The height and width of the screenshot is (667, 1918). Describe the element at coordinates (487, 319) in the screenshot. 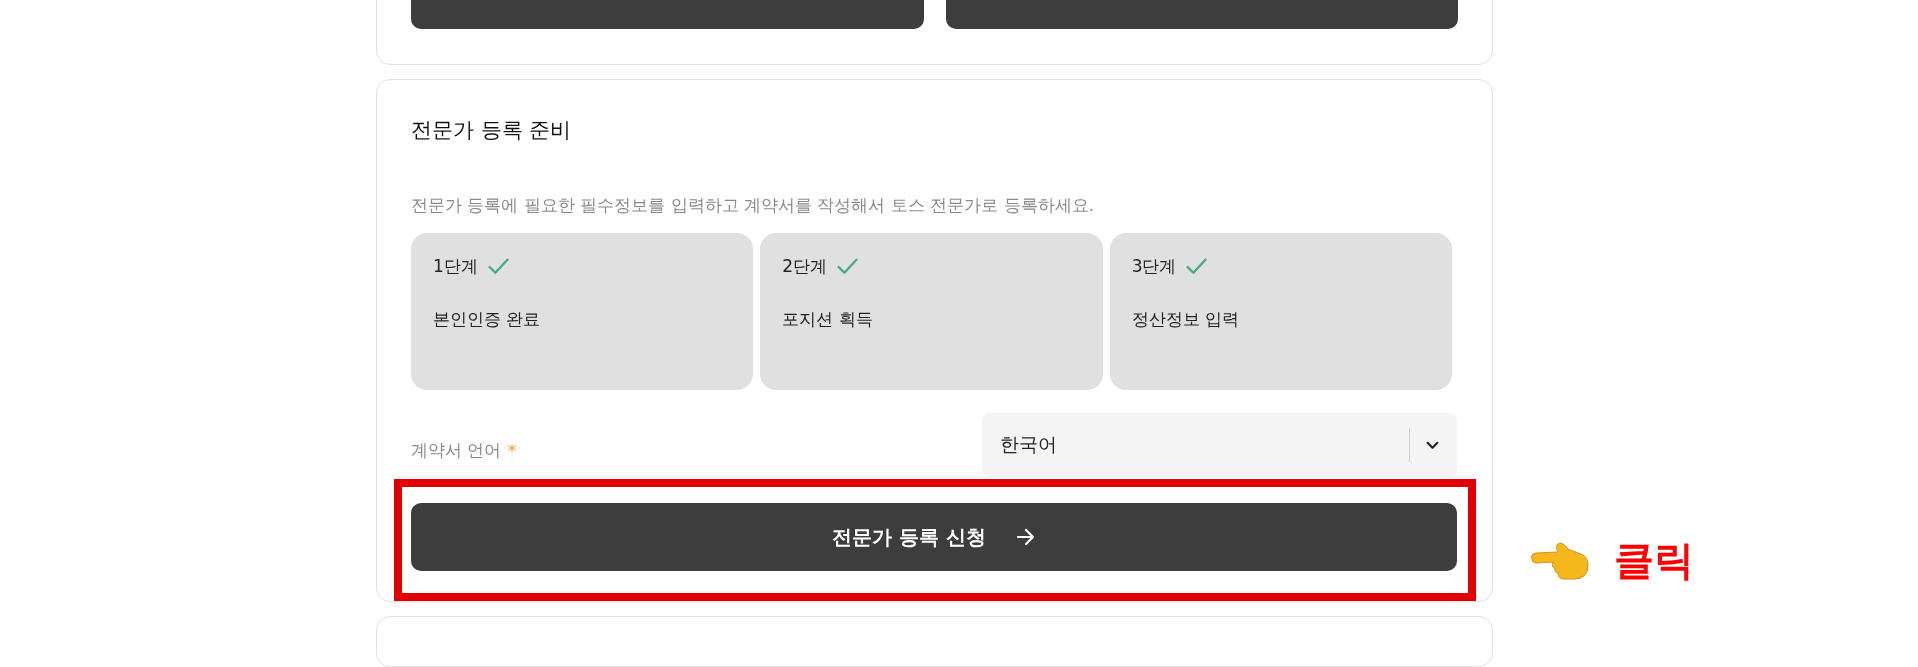

I see `step-name: 본인인증 완료` at that location.